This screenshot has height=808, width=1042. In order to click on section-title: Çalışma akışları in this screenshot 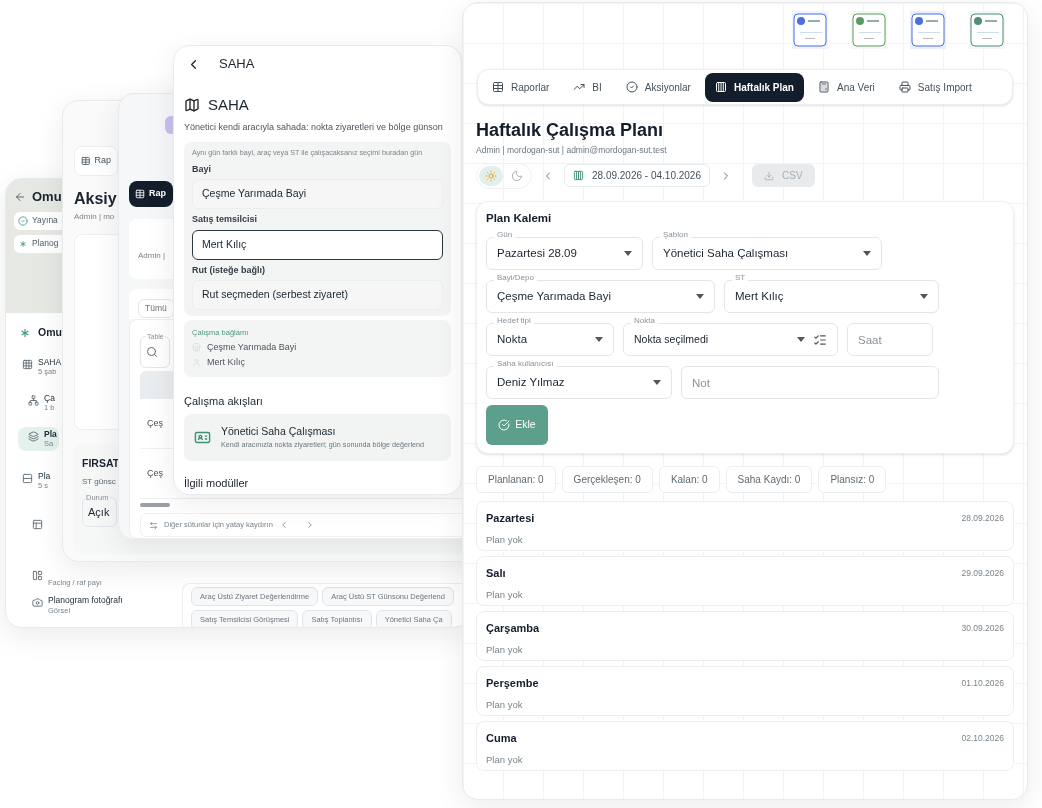, I will do `click(224, 401)`.